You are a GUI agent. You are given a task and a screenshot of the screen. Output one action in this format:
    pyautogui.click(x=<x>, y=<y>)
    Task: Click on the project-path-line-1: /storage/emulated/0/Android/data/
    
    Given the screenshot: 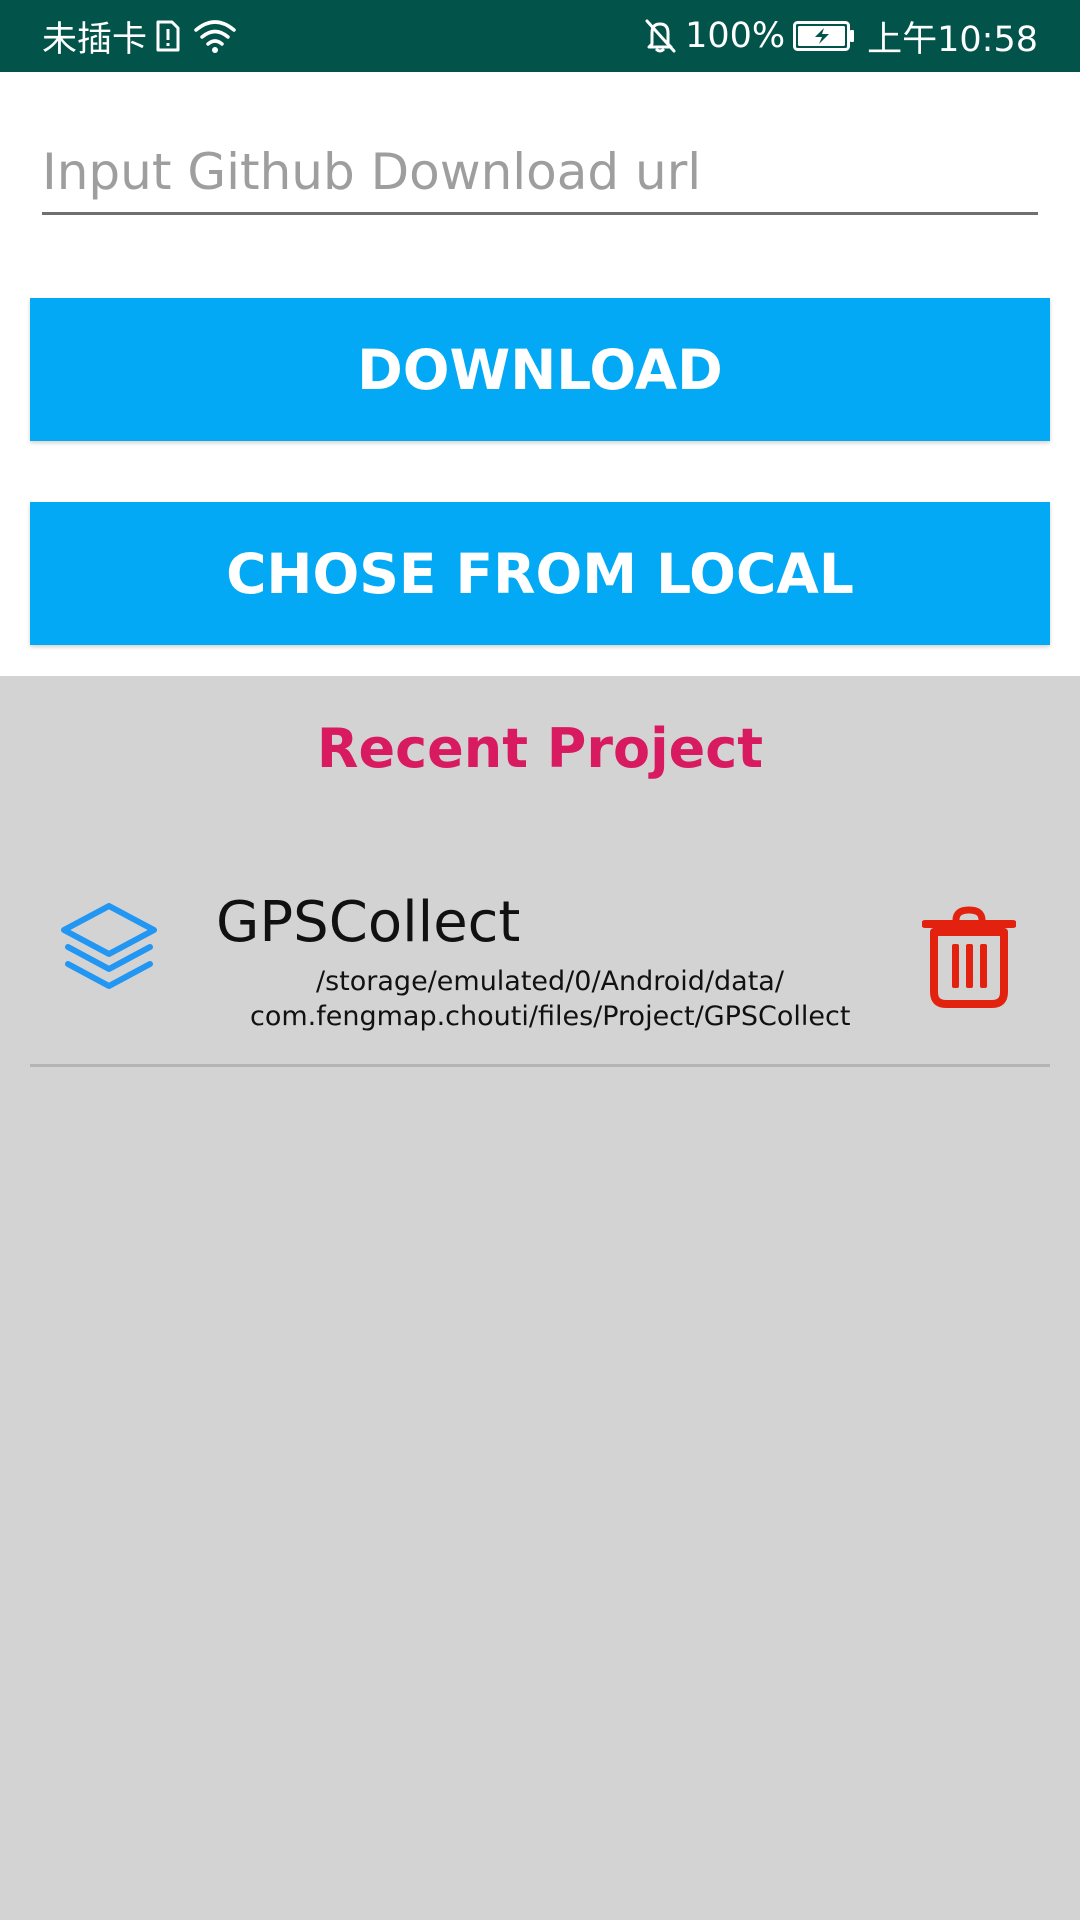 What is the action you would take?
    pyautogui.click(x=550, y=981)
    